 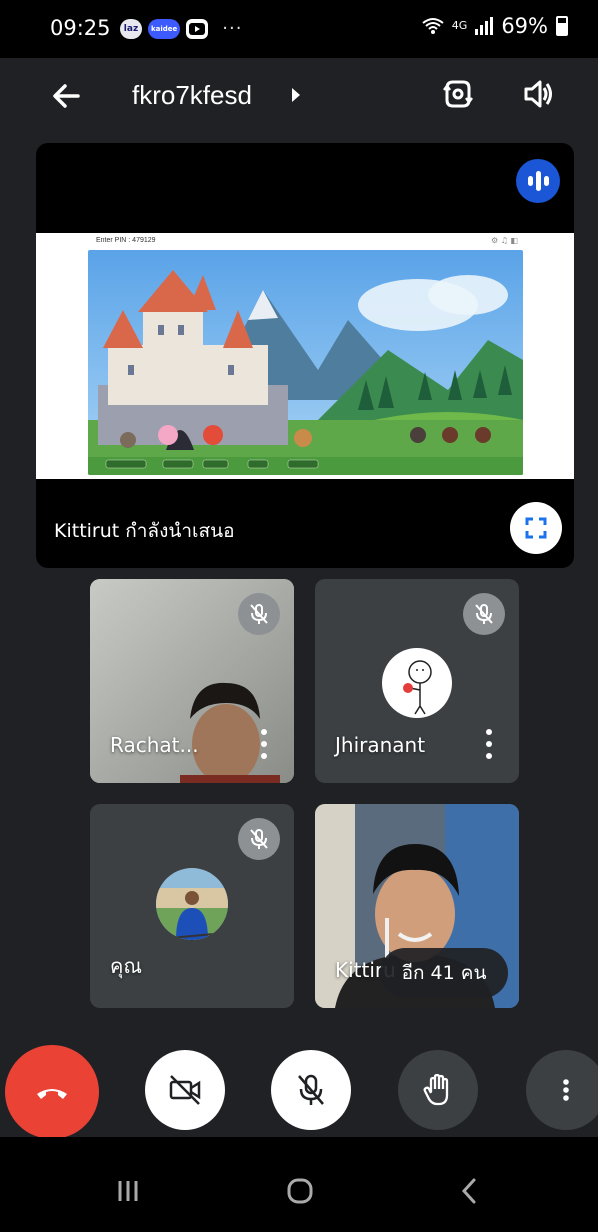 What do you see at coordinates (300, 1191) in the screenshot?
I see `home-icon` at bounding box center [300, 1191].